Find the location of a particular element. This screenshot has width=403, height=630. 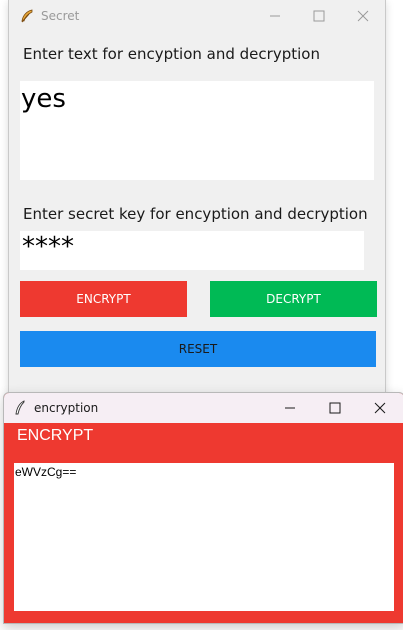

window-title: Secret is located at coordinates (60, 16).